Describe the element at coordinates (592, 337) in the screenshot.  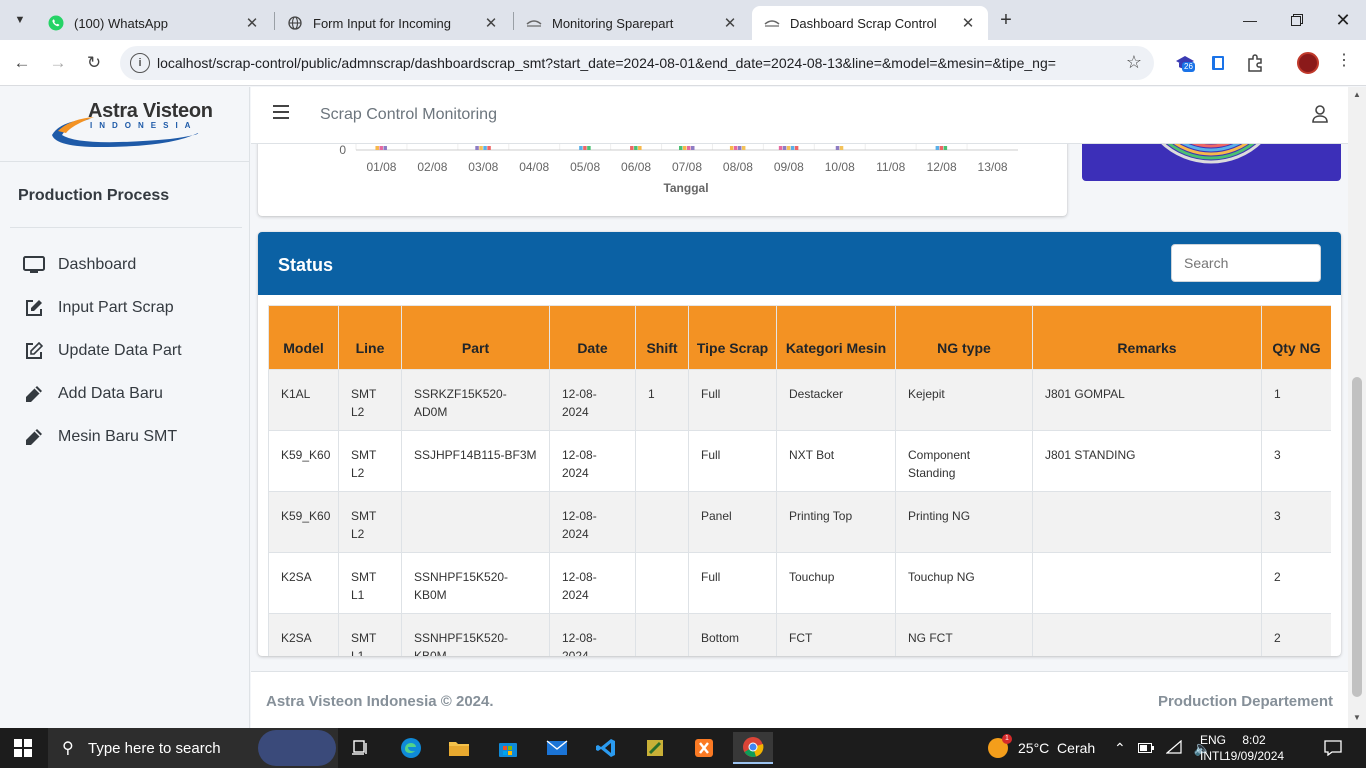
I see `column-header-date: Date` at that location.